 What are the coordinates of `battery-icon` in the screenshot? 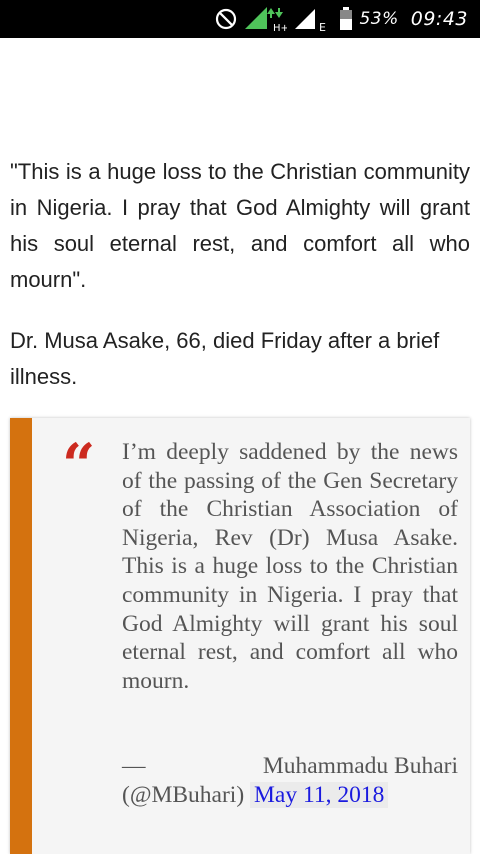 It's located at (346, 19).